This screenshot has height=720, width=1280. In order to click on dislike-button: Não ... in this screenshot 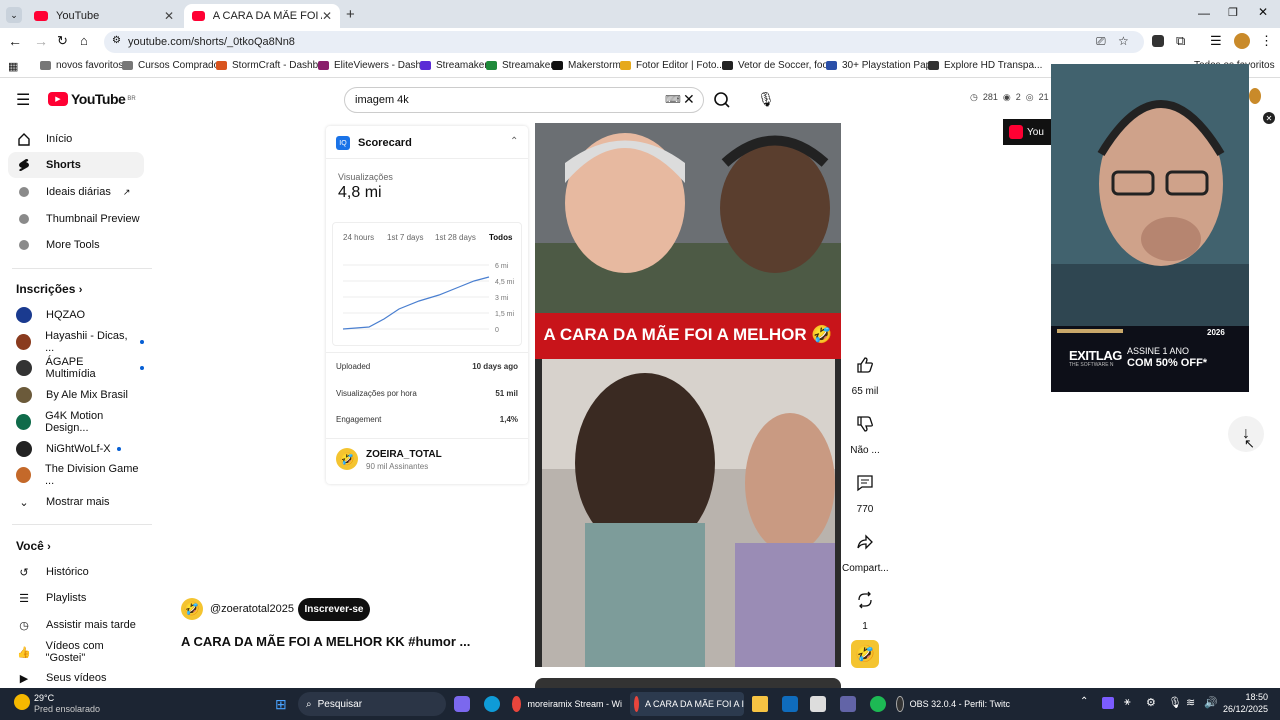, I will do `click(865, 431)`.